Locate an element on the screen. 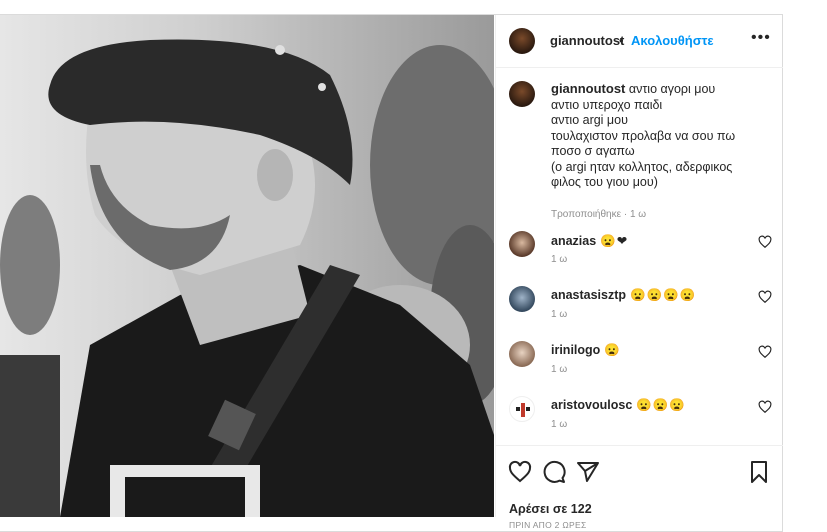 The image size is (827, 532). caption-line: (ο argi ηταν κολλητος, αδερφικος is located at coordinates (642, 166).